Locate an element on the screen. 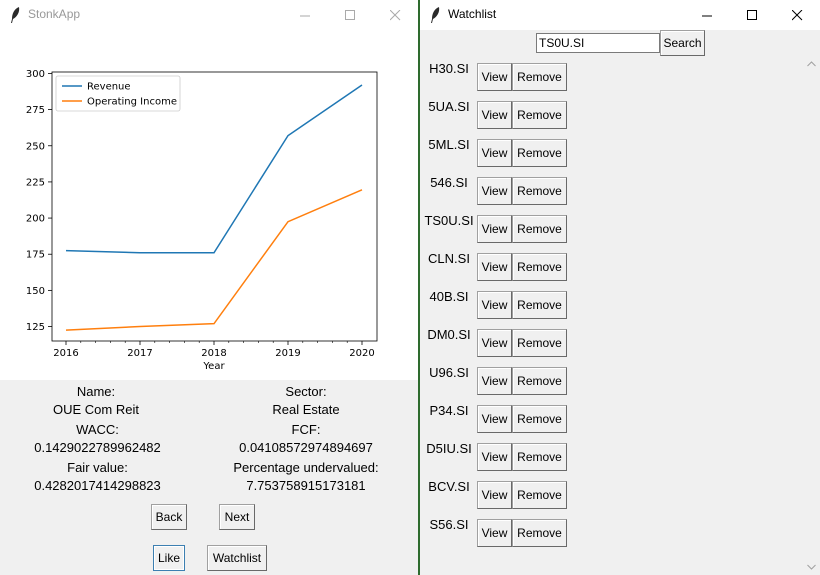 Image resolution: width=820 pixels, height=575 pixels. vertical-scrollbar is located at coordinates (811, 315).